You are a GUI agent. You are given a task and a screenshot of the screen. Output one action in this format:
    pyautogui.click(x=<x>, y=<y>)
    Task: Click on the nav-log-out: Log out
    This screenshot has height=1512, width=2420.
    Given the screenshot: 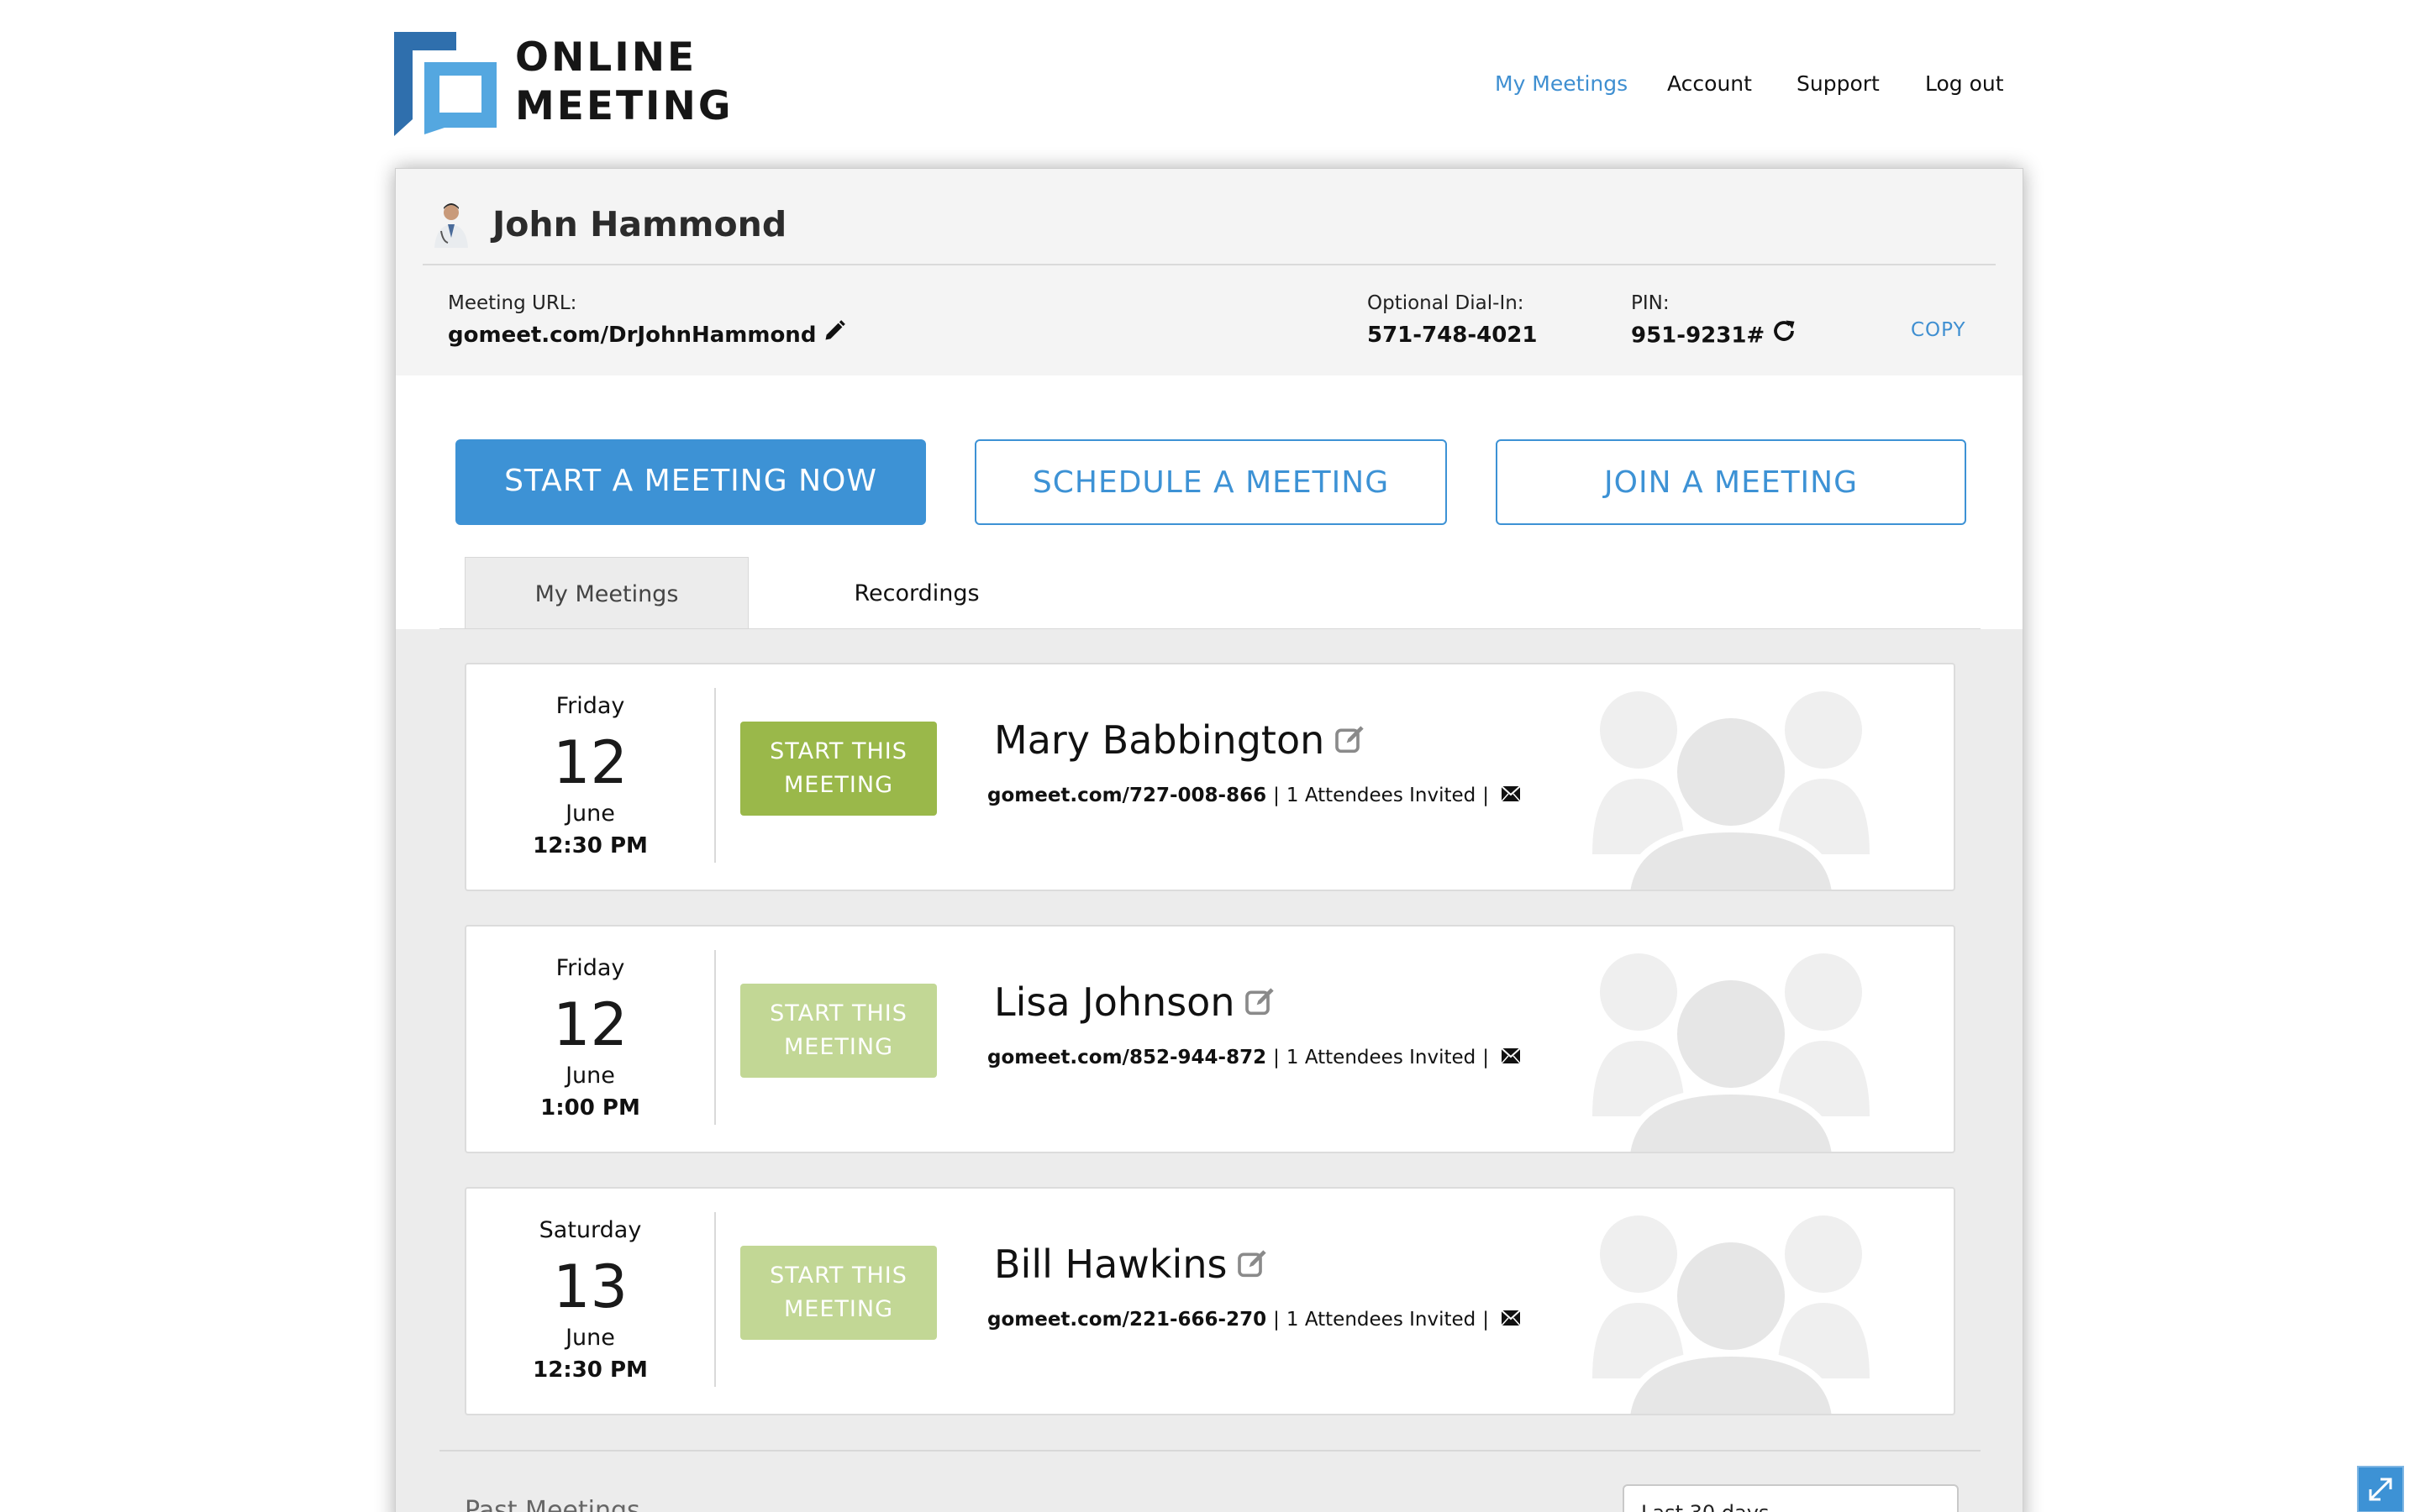 What is the action you would take?
    pyautogui.click(x=1965, y=84)
    